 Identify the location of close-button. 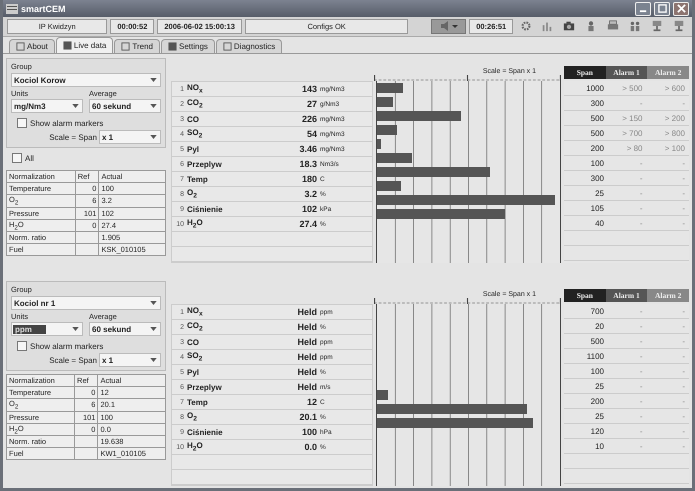
(681, 9).